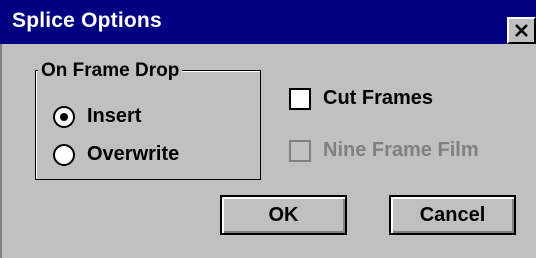 The height and width of the screenshot is (258, 536). I want to click on radio-selected-dot, so click(64, 116).